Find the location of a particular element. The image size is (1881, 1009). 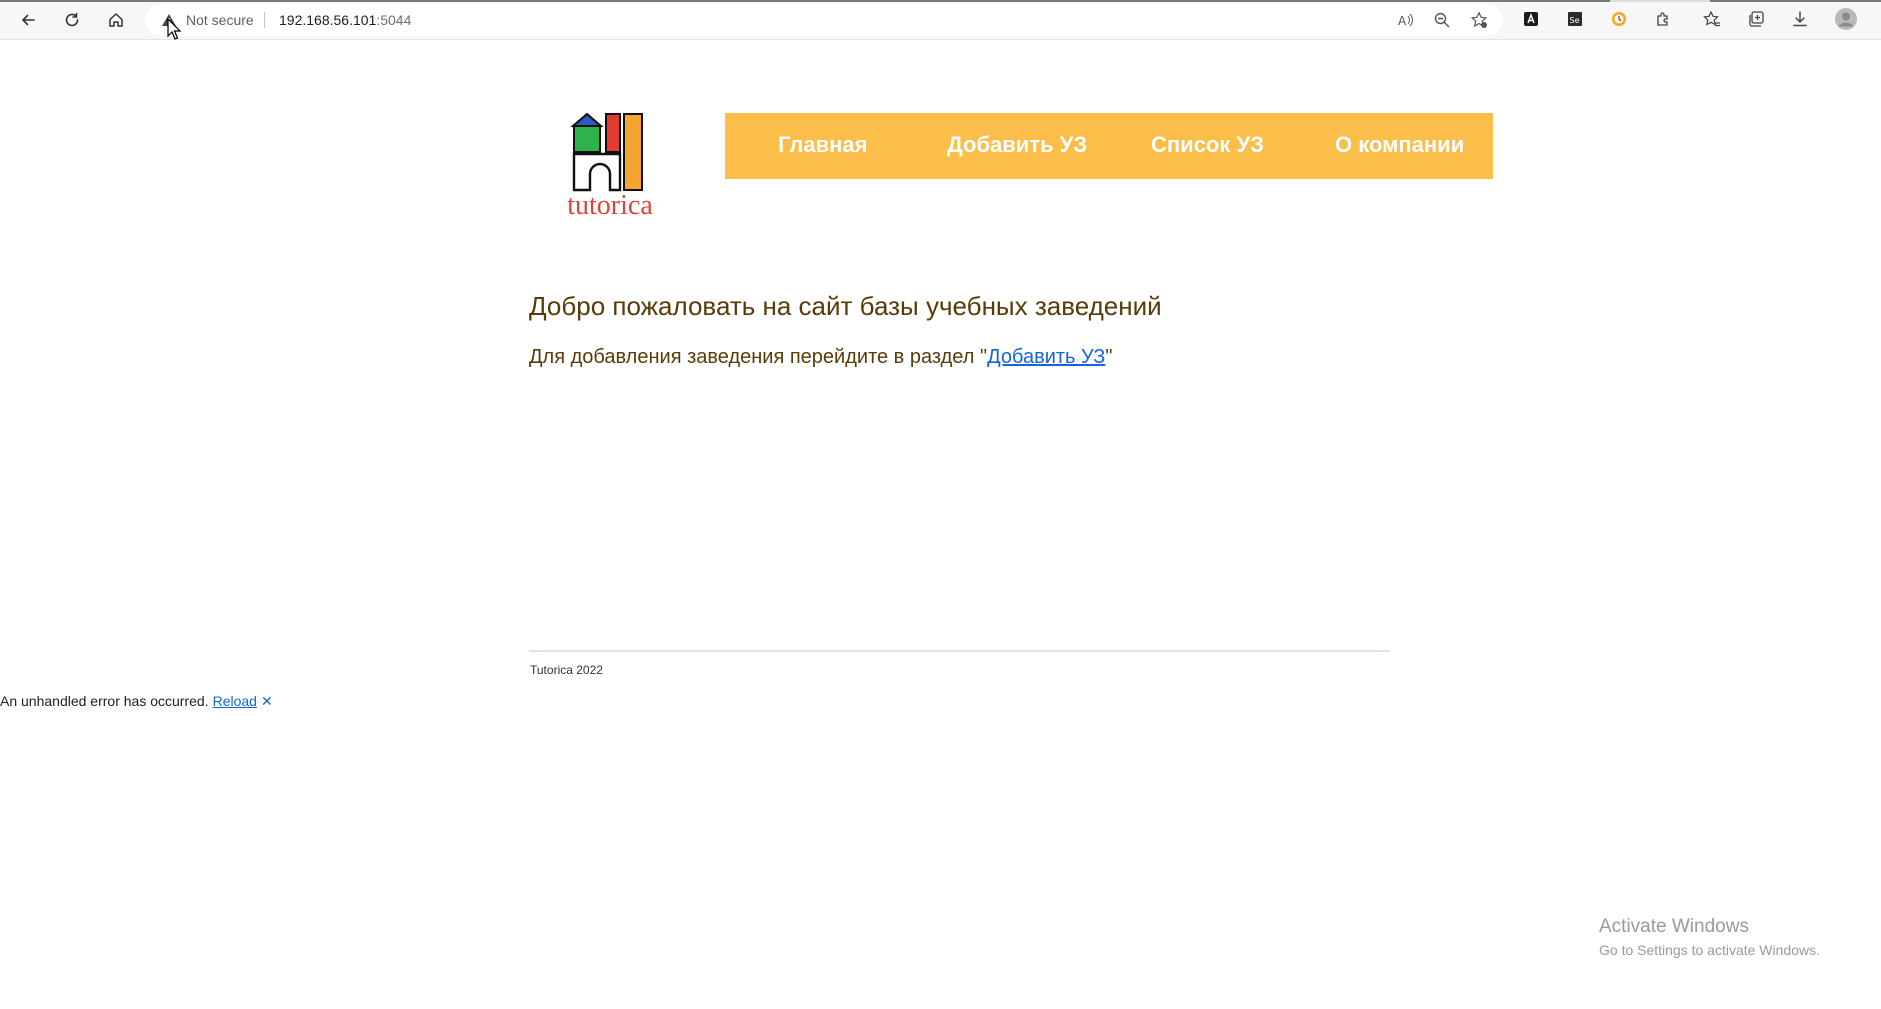

downloads-button is located at coordinates (1800, 19).